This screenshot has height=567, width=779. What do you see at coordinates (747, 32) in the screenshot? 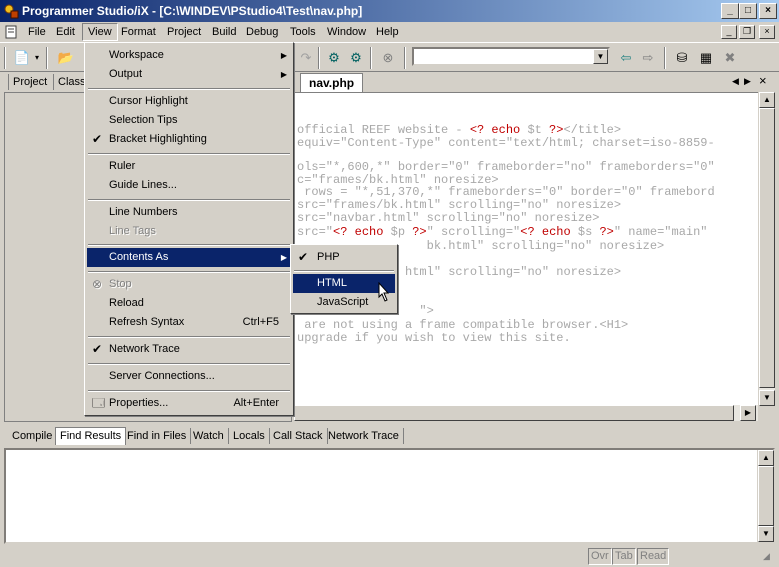
I see `mdi-restore-icon: ❐` at bounding box center [747, 32].